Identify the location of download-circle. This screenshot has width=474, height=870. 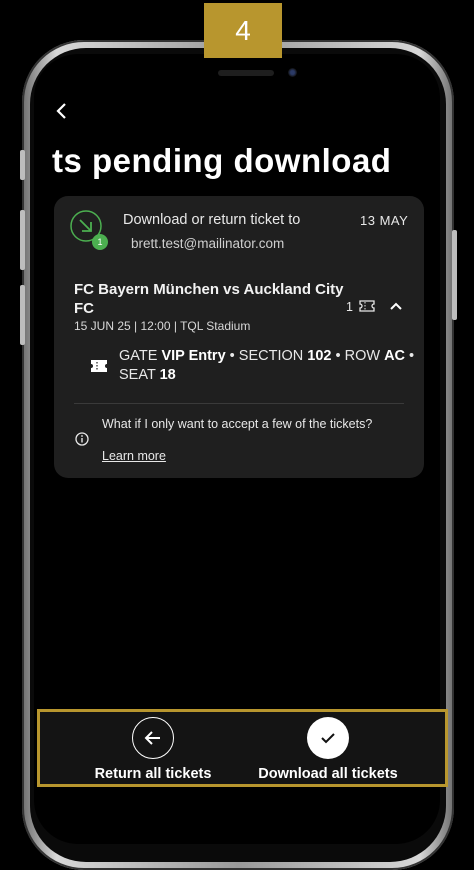
(328, 738).